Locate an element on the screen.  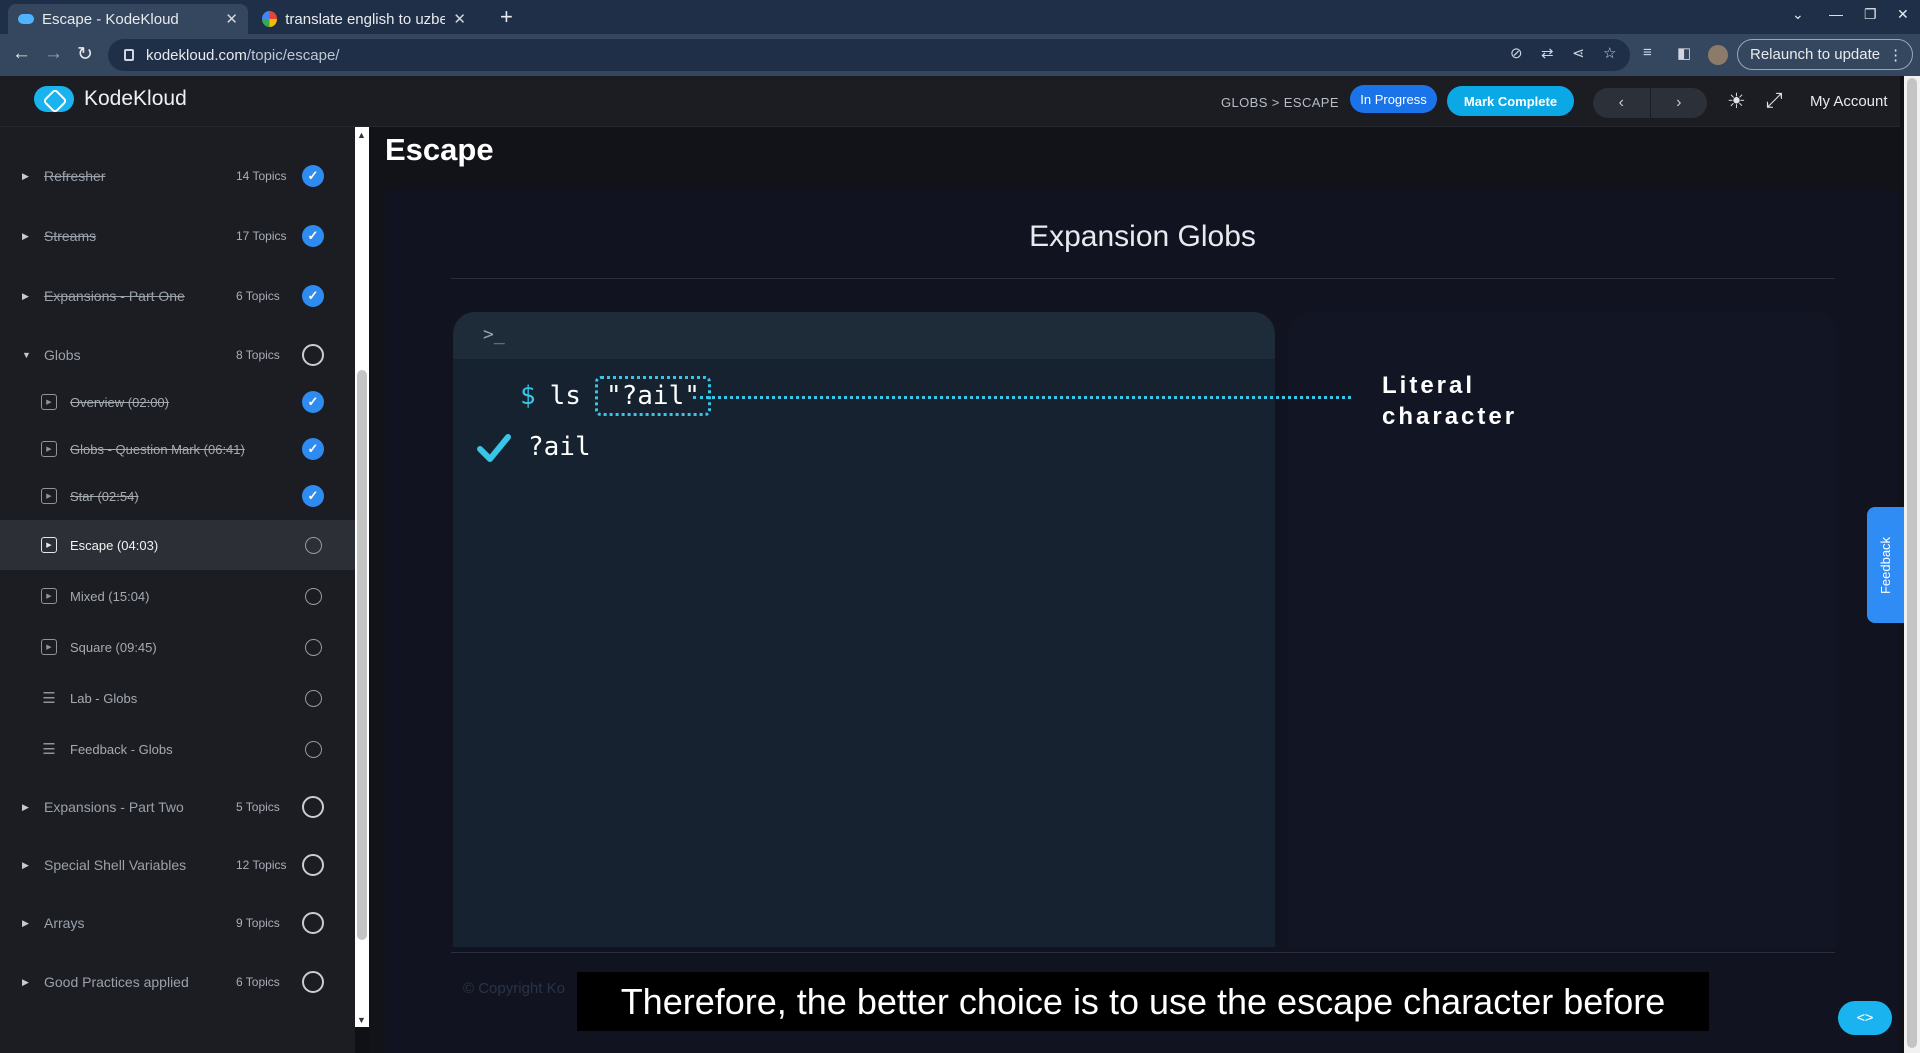
page-scrollbar-thumb is located at coordinates (1912, 563).